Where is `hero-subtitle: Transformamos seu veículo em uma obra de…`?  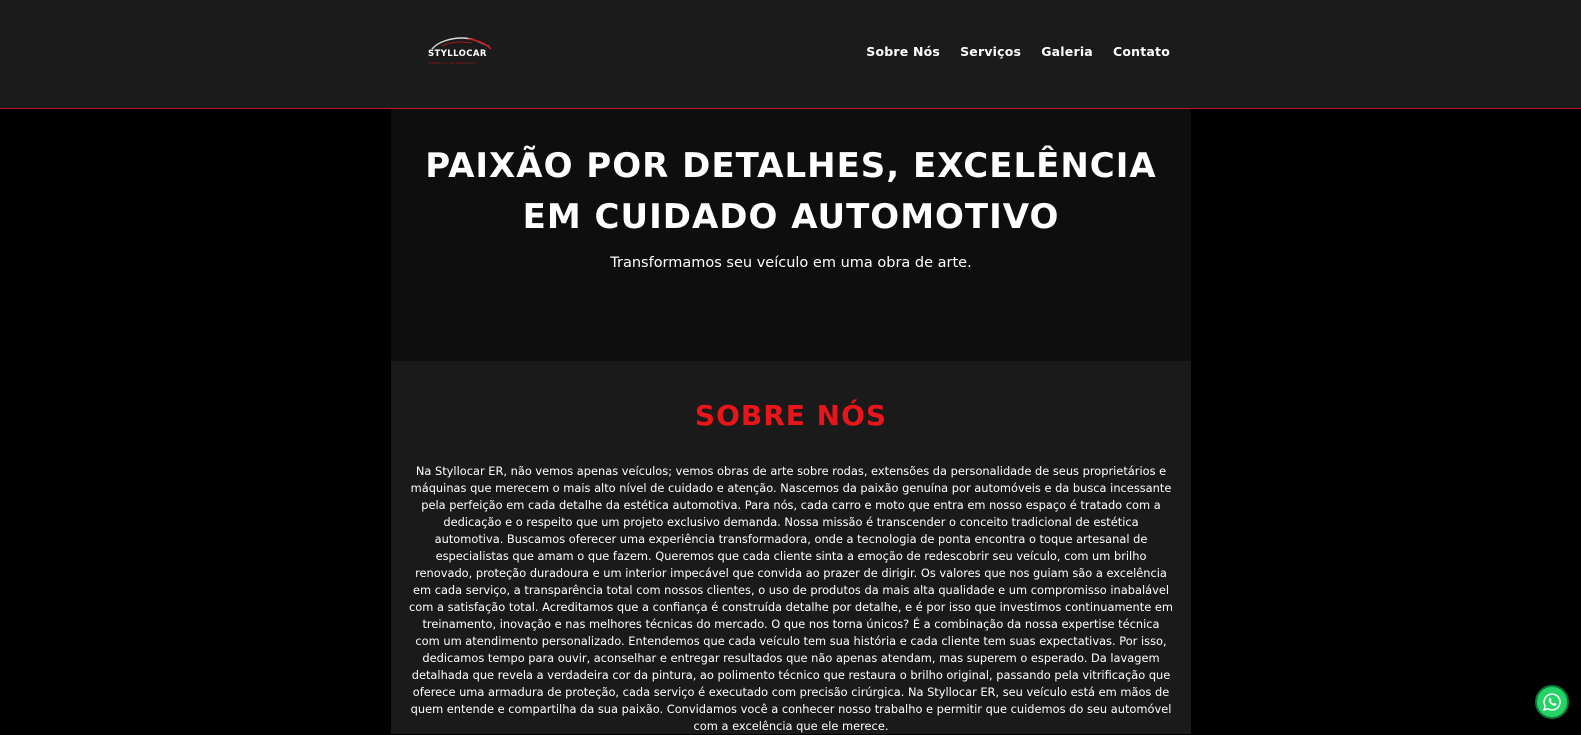 hero-subtitle: Transformamos seu veículo em uma obra de… is located at coordinates (791, 263).